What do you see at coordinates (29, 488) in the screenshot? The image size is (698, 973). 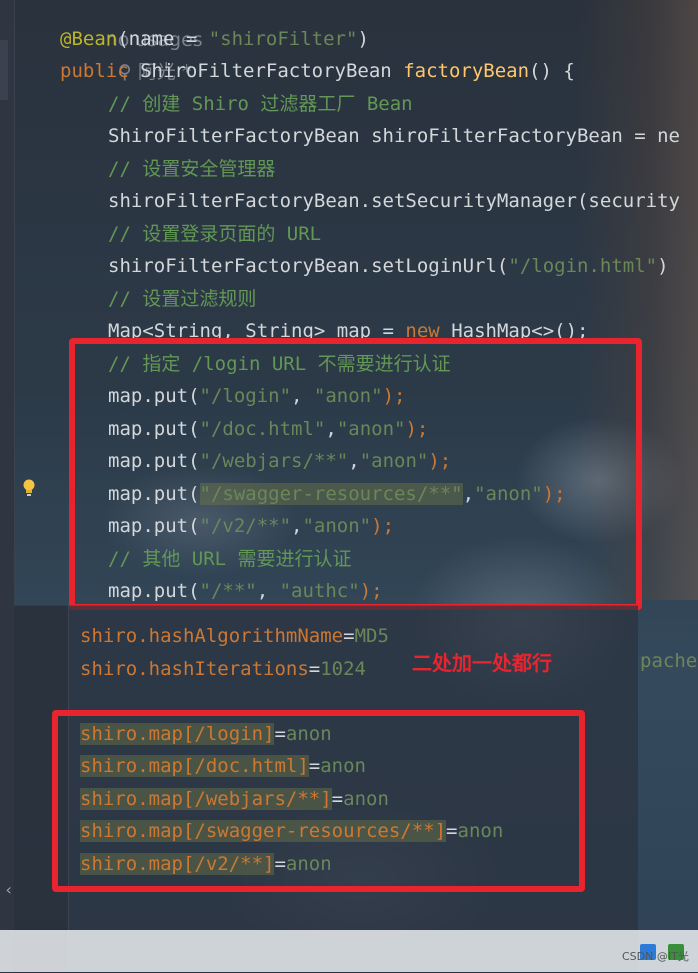 I see `lightbulb-icon` at bounding box center [29, 488].